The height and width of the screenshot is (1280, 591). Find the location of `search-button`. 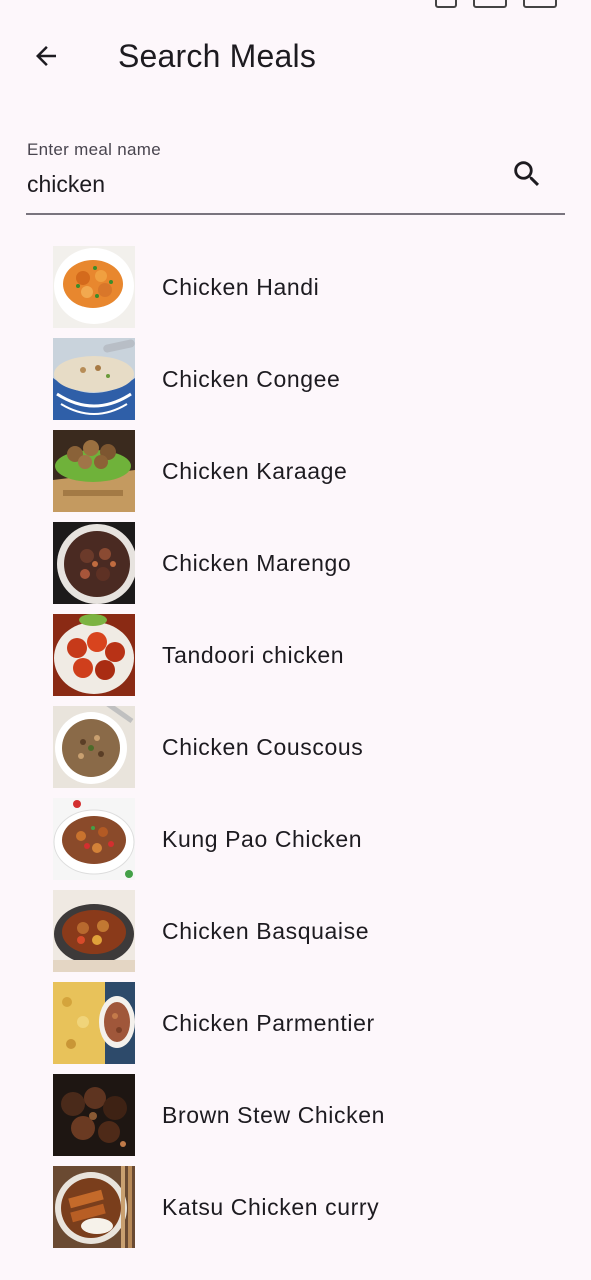

search-button is located at coordinates (527, 174).